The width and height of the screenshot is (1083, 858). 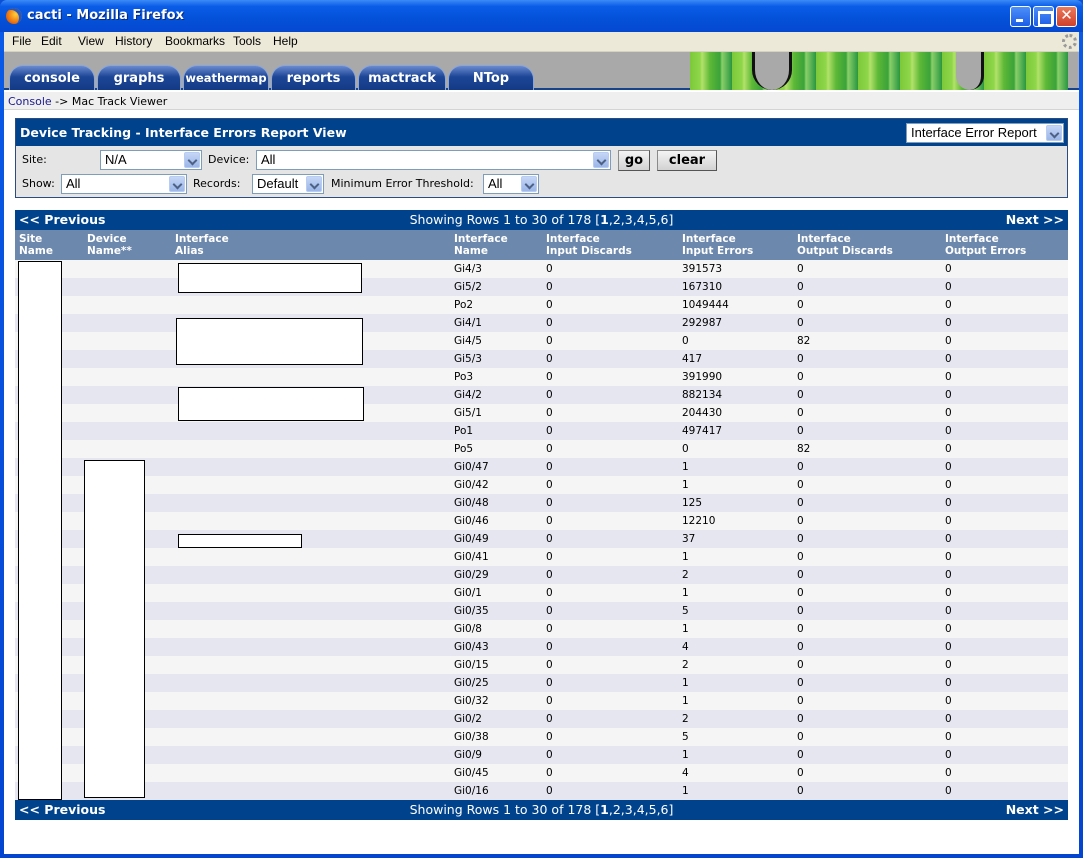 I want to click on tab-reports: reports, so click(x=313, y=77).